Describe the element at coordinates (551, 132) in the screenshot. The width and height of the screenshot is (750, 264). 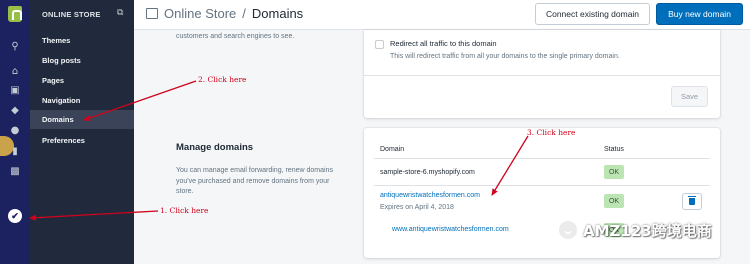
I see `annotation-step3: 3. Click here` at that location.